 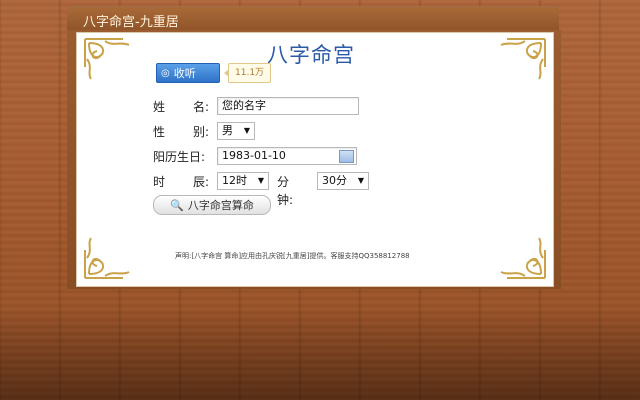 What do you see at coordinates (181, 132) in the screenshot?
I see `gender-label: 性 别:` at bounding box center [181, 132].